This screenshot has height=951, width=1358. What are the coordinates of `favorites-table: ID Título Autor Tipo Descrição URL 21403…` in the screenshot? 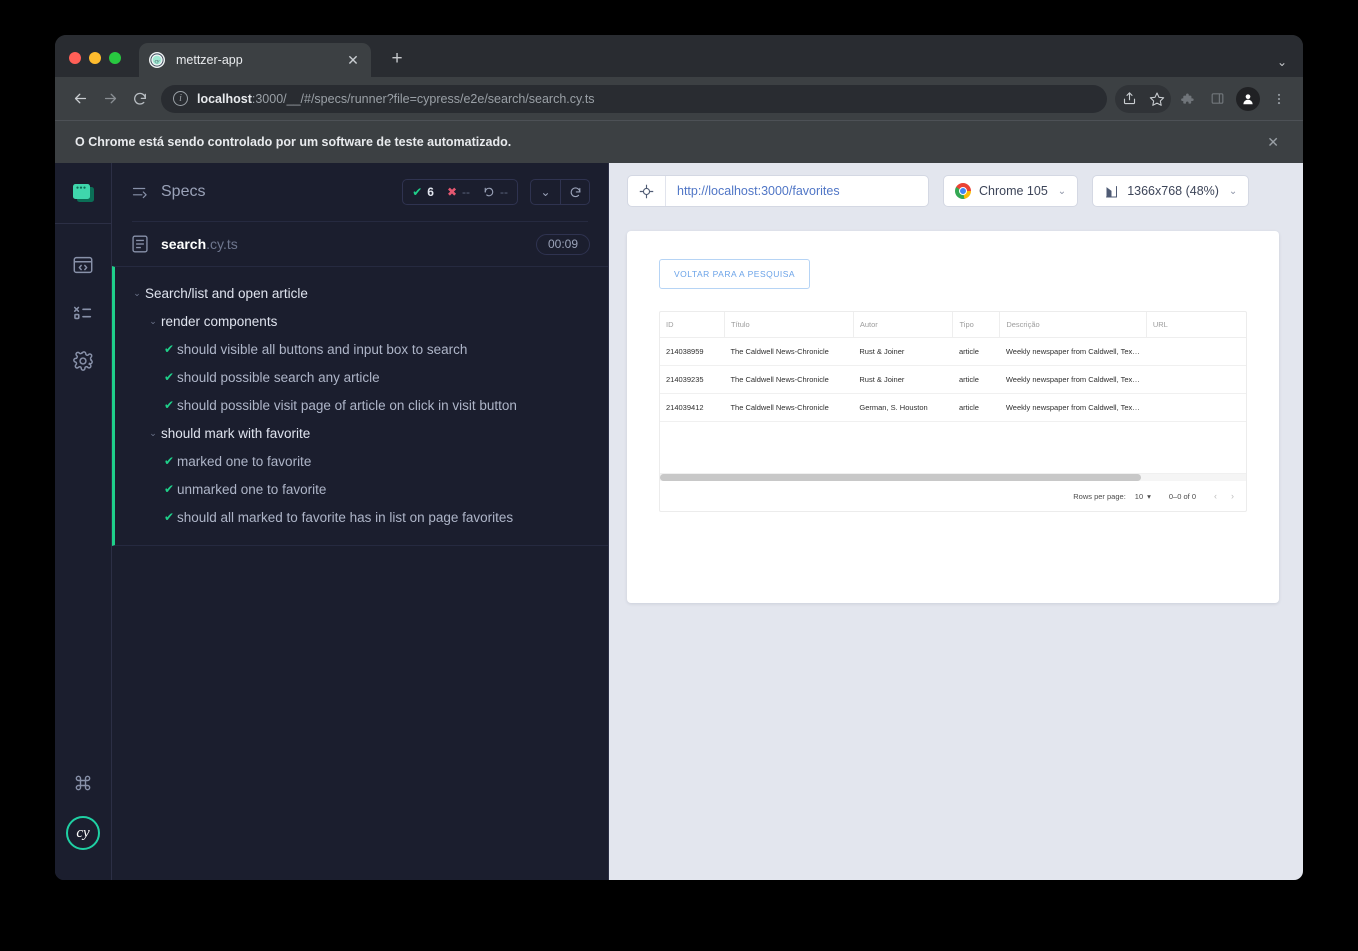 It's located at (953, 411).